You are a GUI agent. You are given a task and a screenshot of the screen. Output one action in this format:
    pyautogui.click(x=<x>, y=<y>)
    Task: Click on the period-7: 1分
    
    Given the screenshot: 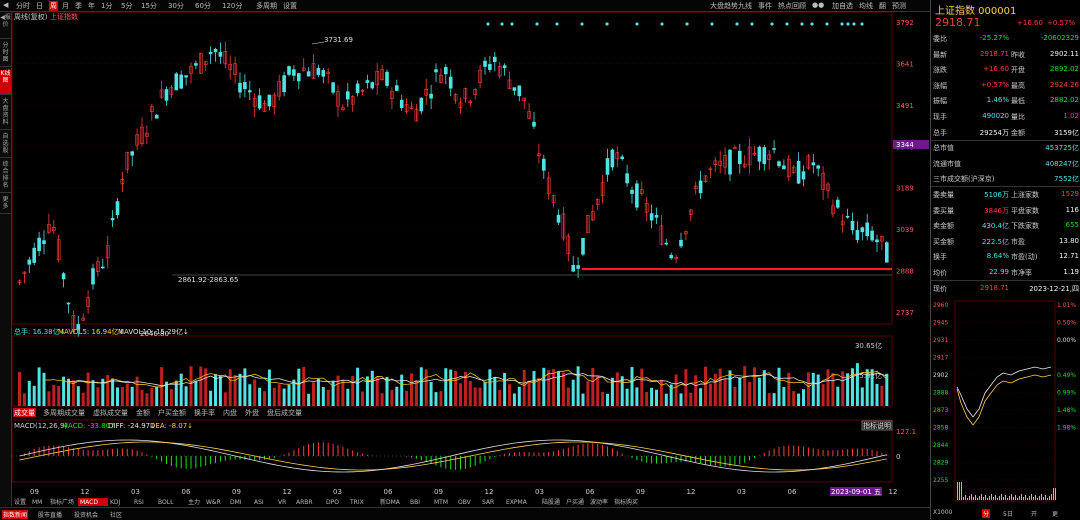 What is the action you would take?
    pyautogui.click(x=106, y=6)
    